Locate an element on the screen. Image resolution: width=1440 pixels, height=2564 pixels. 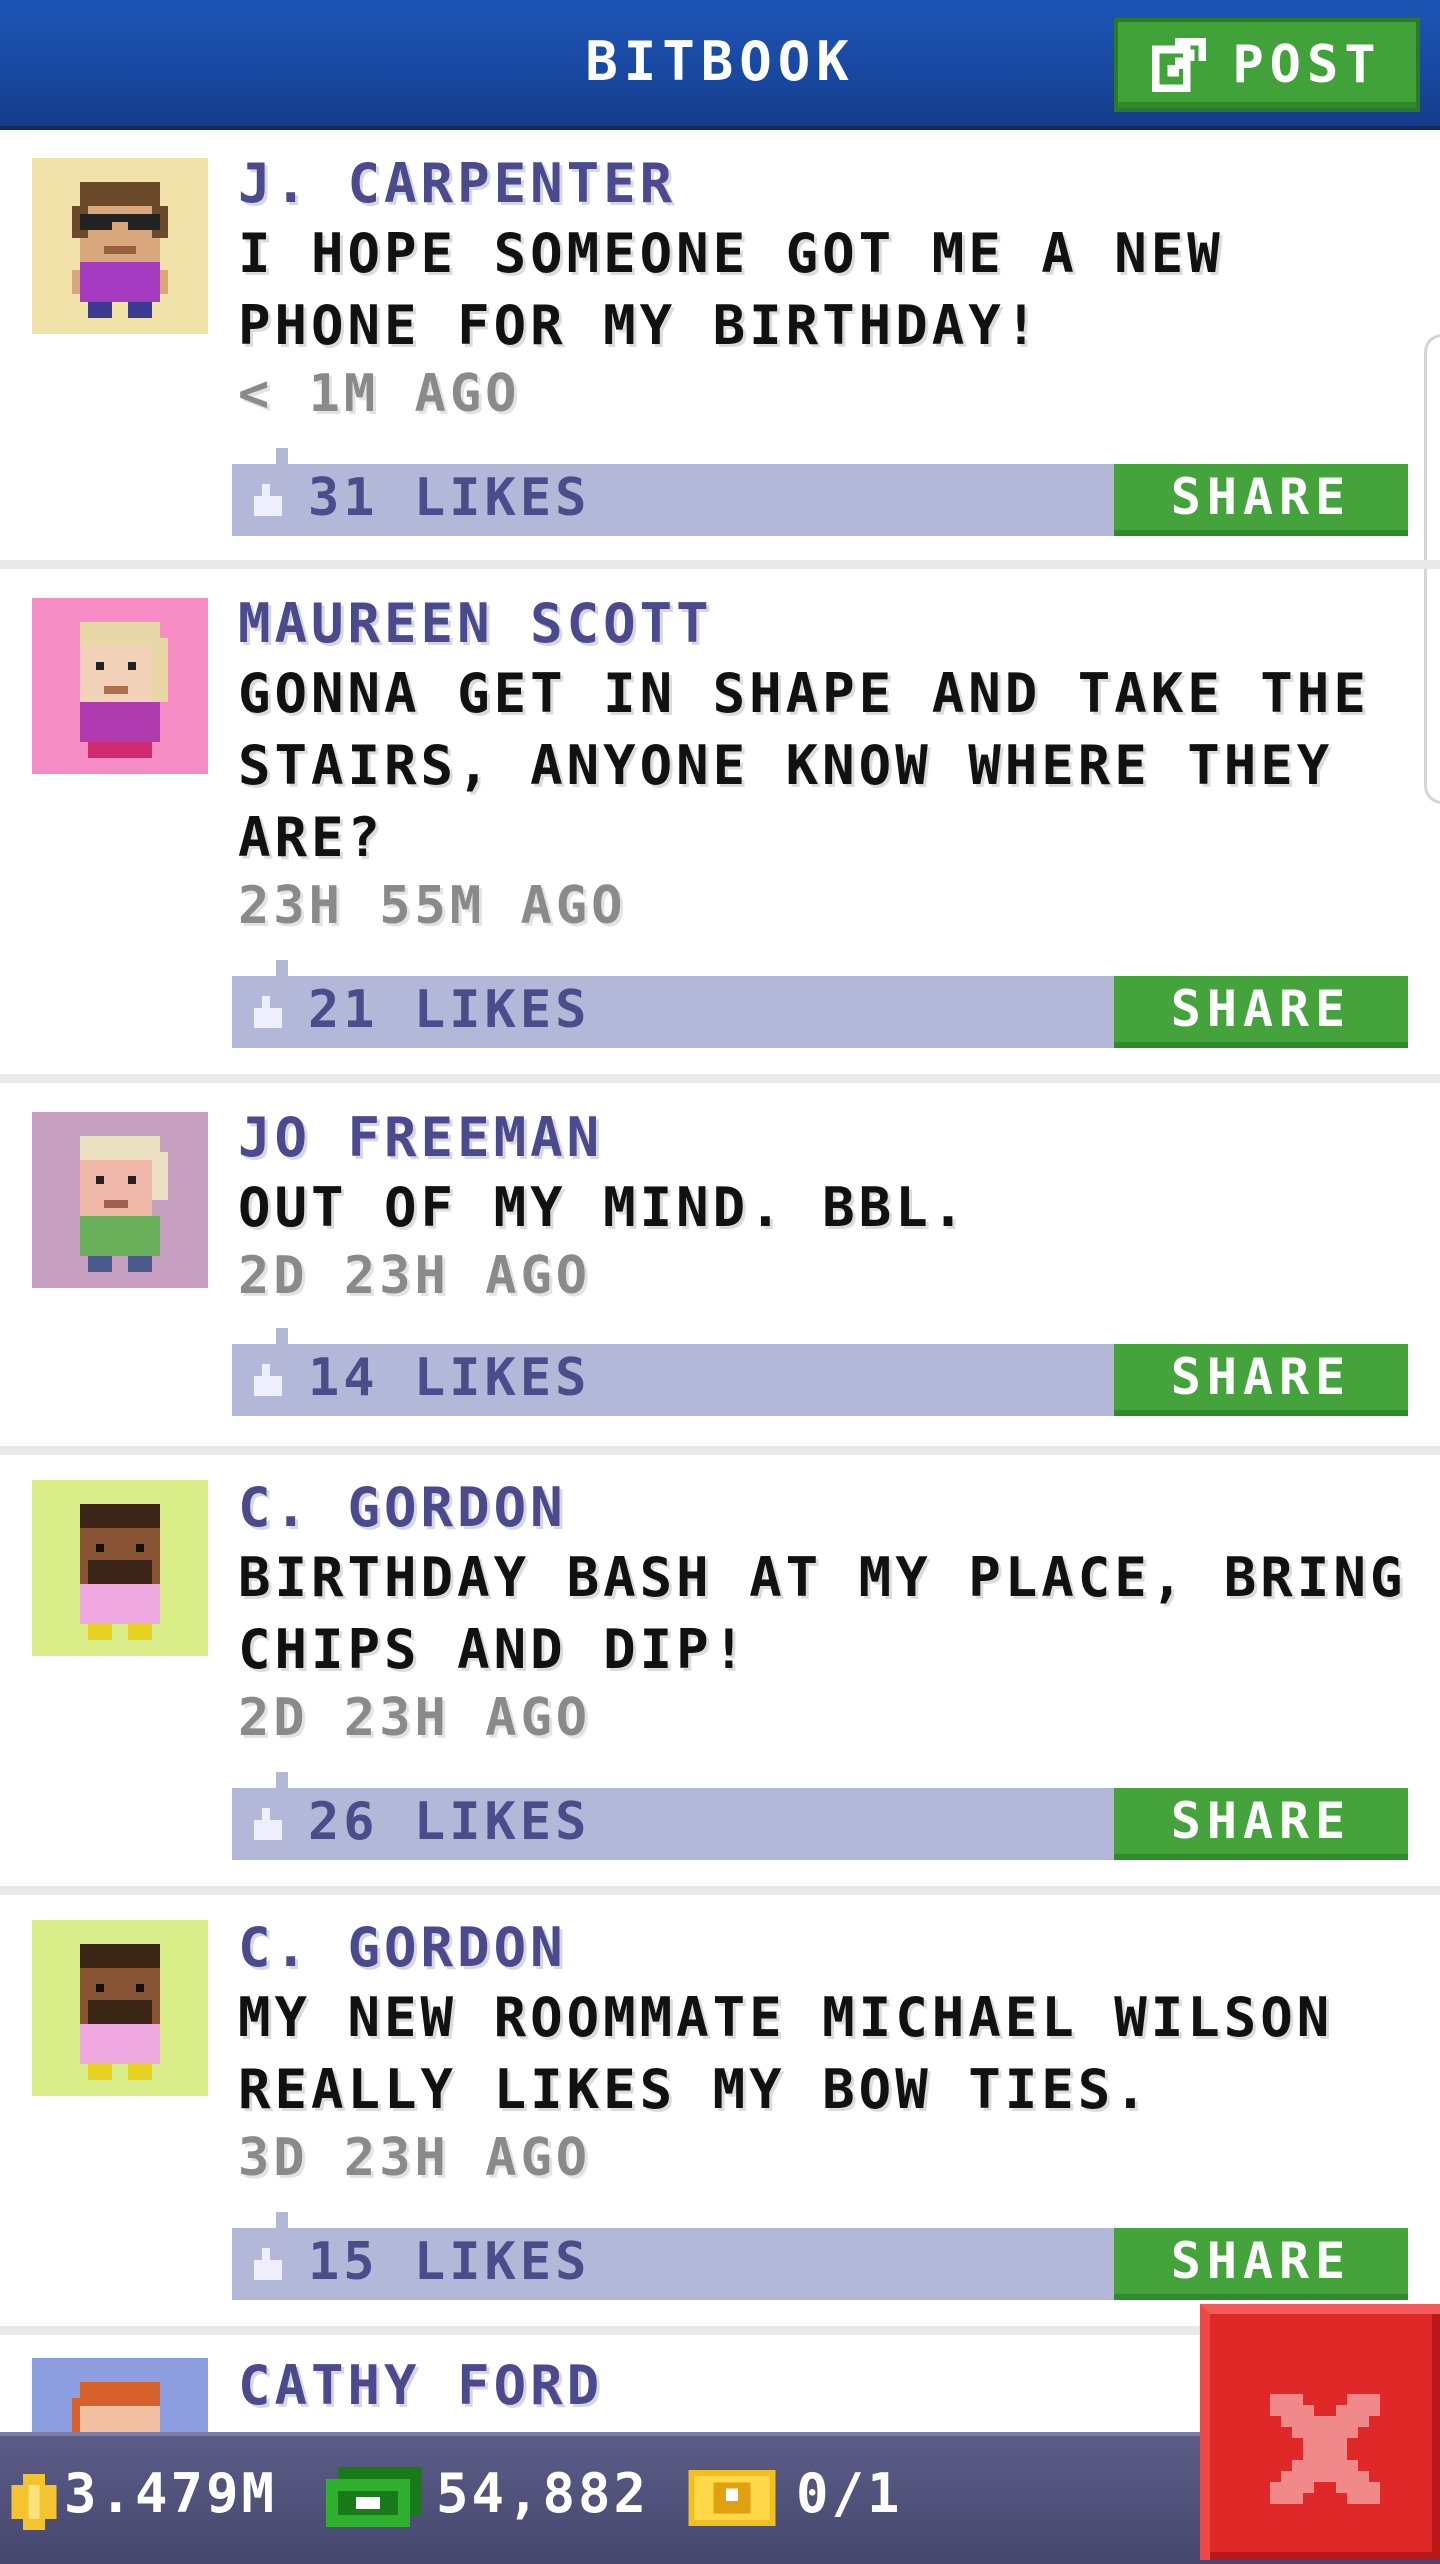
like-count: 31 LIKES is located at coordinates (449, 498).